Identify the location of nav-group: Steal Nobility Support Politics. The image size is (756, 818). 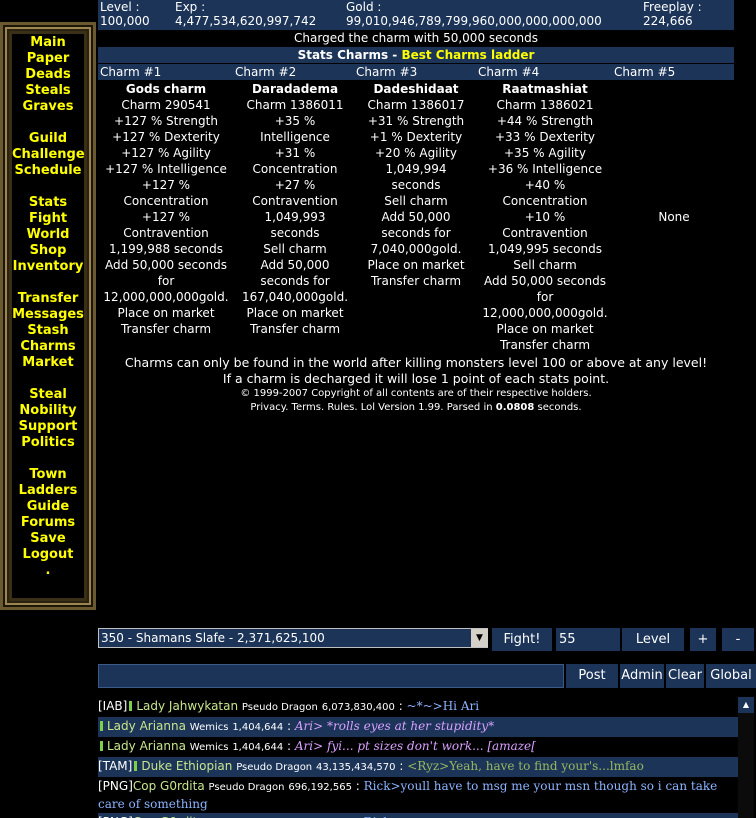
(48, 419).